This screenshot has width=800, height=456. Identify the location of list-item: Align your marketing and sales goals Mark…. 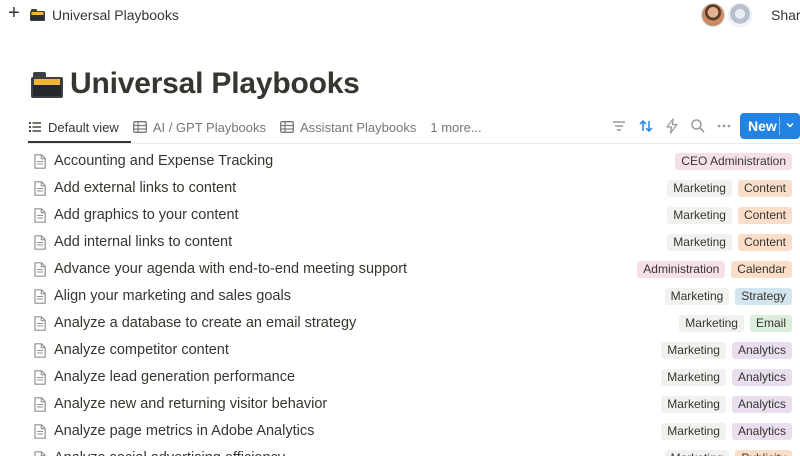
(400, 296).